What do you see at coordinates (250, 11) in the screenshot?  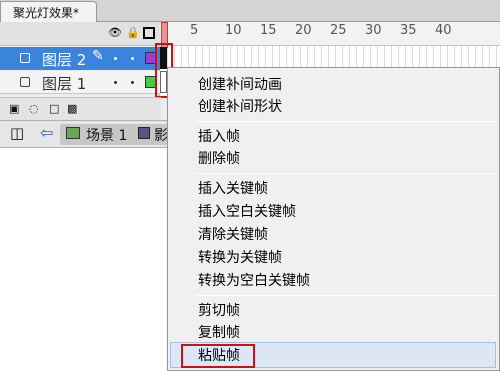 I see `document-tab-strip: 聚光灯效果*` at bounding box center [250, 11].